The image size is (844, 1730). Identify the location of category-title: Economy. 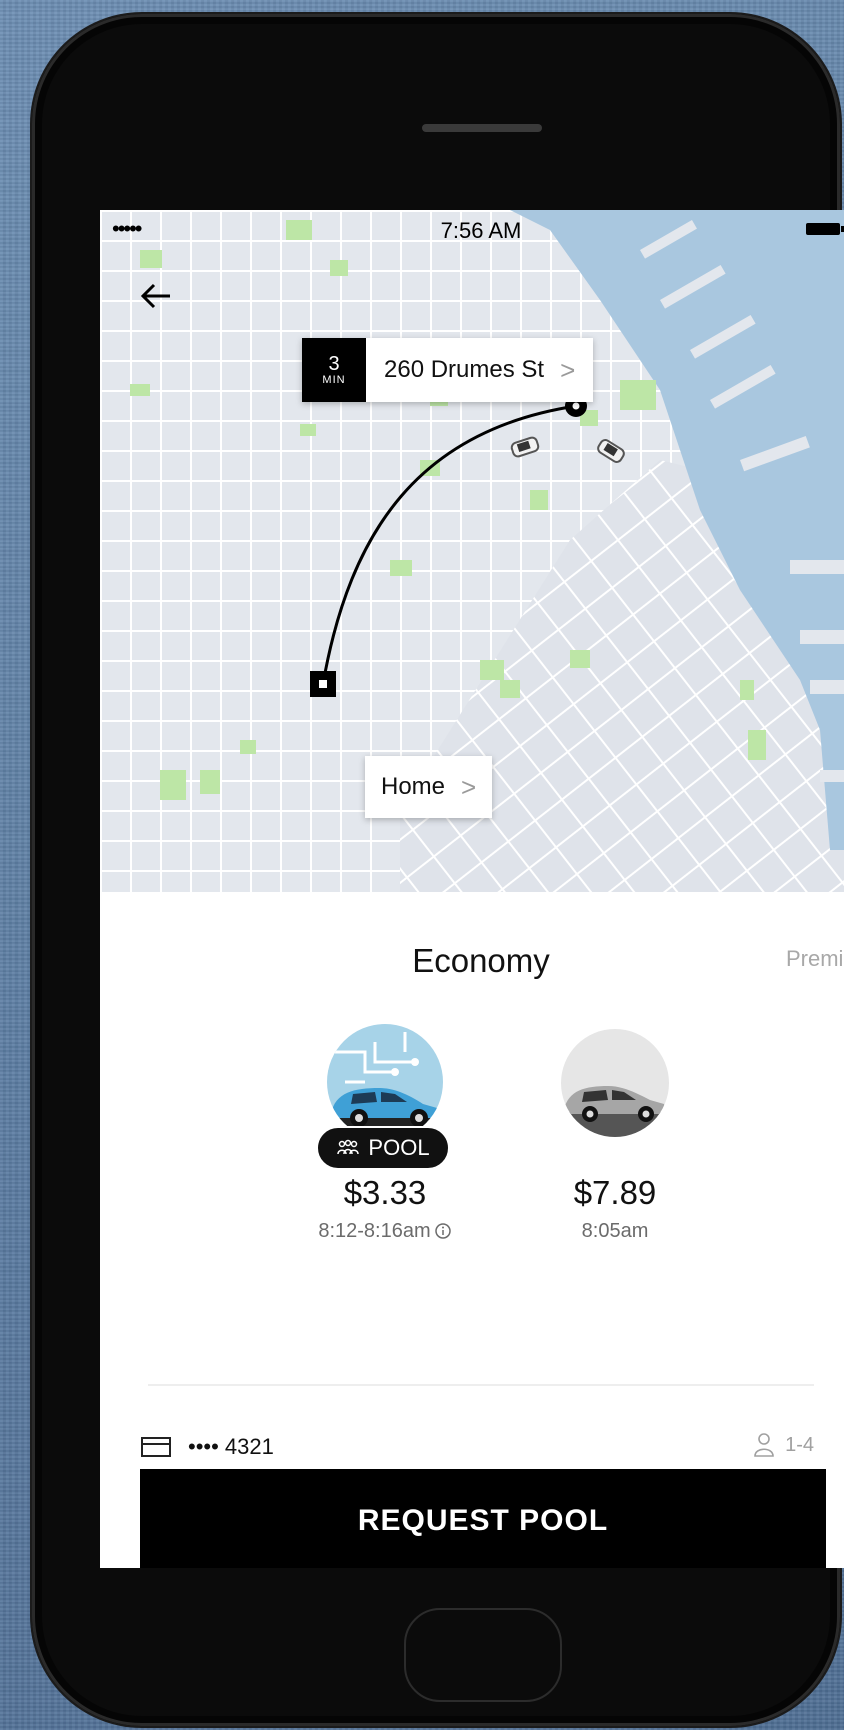
(472, 961).